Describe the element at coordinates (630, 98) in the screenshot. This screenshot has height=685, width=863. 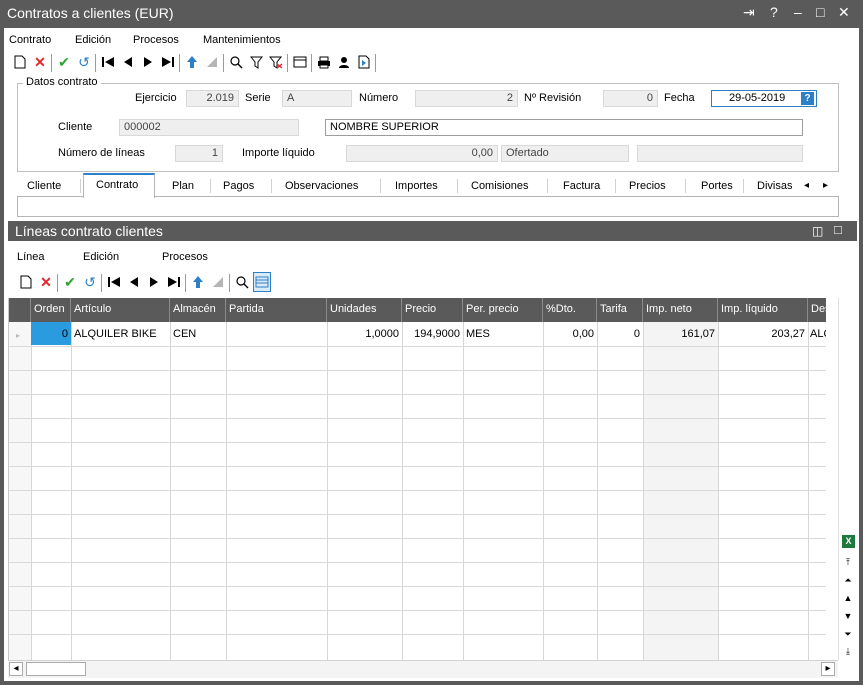
I see `revision-field: 0` at that location.